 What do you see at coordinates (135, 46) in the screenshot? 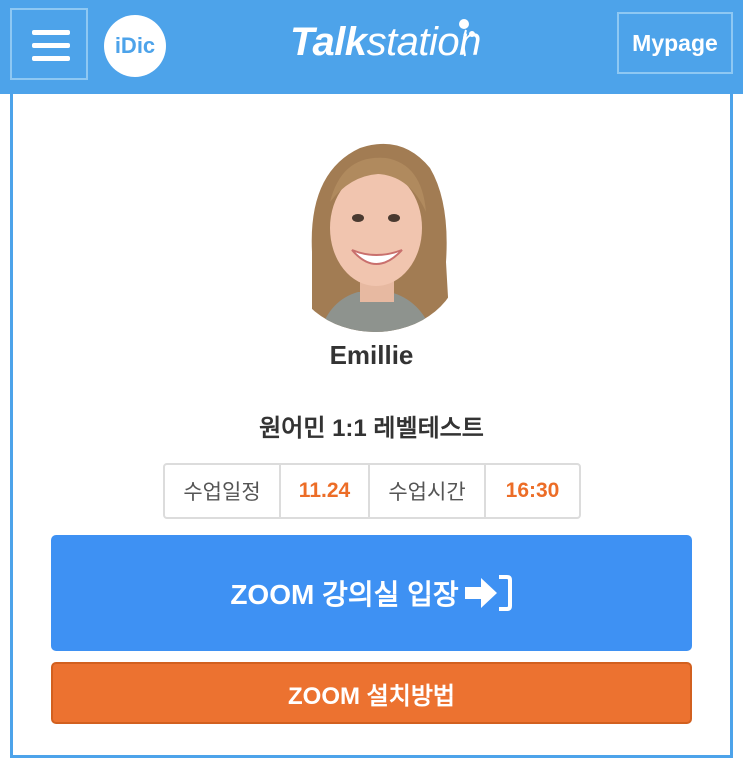
I see `idic-button: iDic` at bounding box center [135, 46].